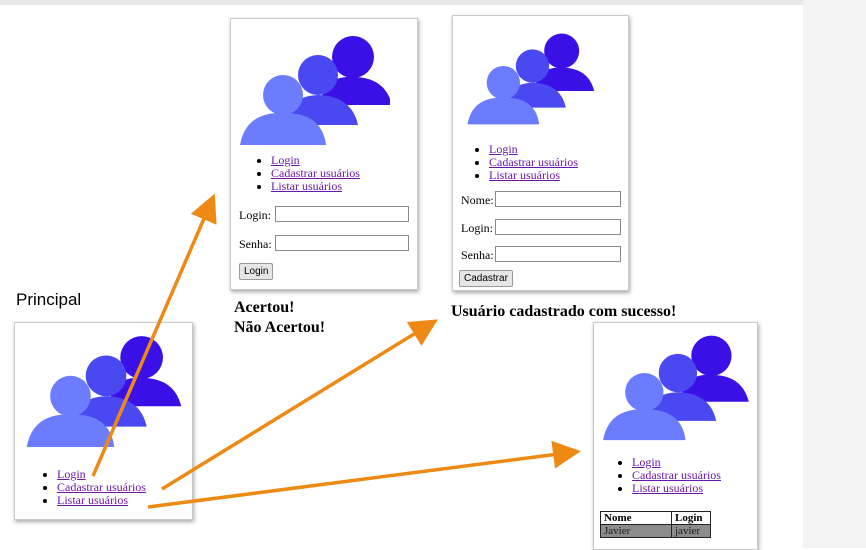 The width and height of the screenshot is (866, 550). What do you see at coordinates (154, 335) in the screenshot?
I see `arrow-to-login` at bounding box center [154, 335].